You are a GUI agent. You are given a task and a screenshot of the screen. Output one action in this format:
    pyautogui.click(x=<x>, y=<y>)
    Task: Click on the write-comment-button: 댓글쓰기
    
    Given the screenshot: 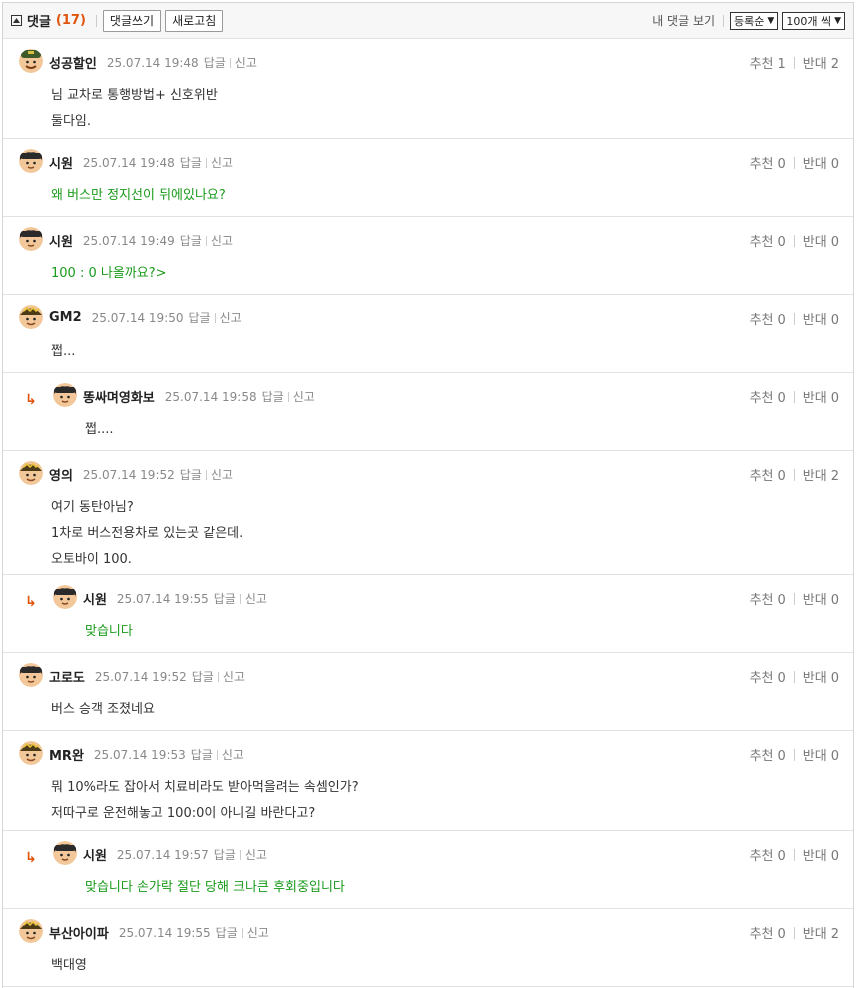 What is the action you would take?
    pyautogui.click(x=132, y=20)
    